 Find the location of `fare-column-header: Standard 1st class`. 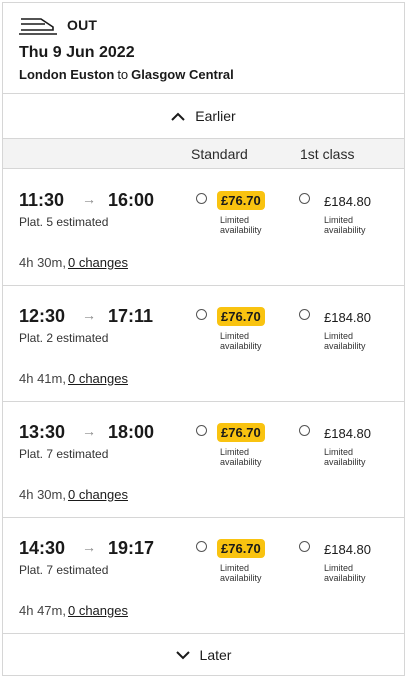

fare-column-header: Standard 1st class is located at coordinates (203, 153).